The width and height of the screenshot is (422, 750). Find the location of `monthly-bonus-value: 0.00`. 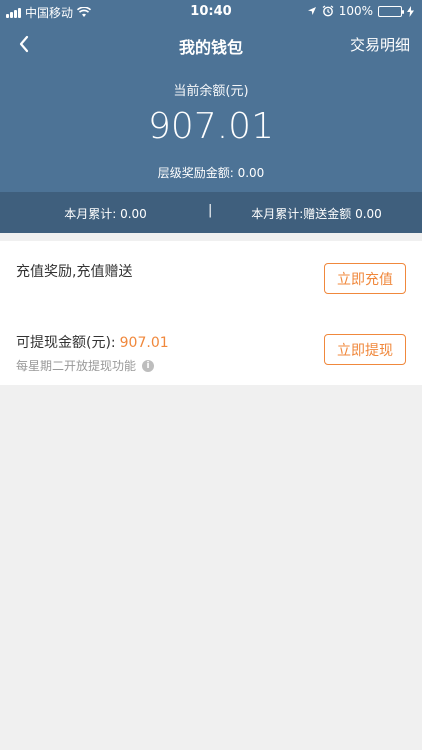

monthly-bonus-value: 0.00 is located at coordinates (368, 214).